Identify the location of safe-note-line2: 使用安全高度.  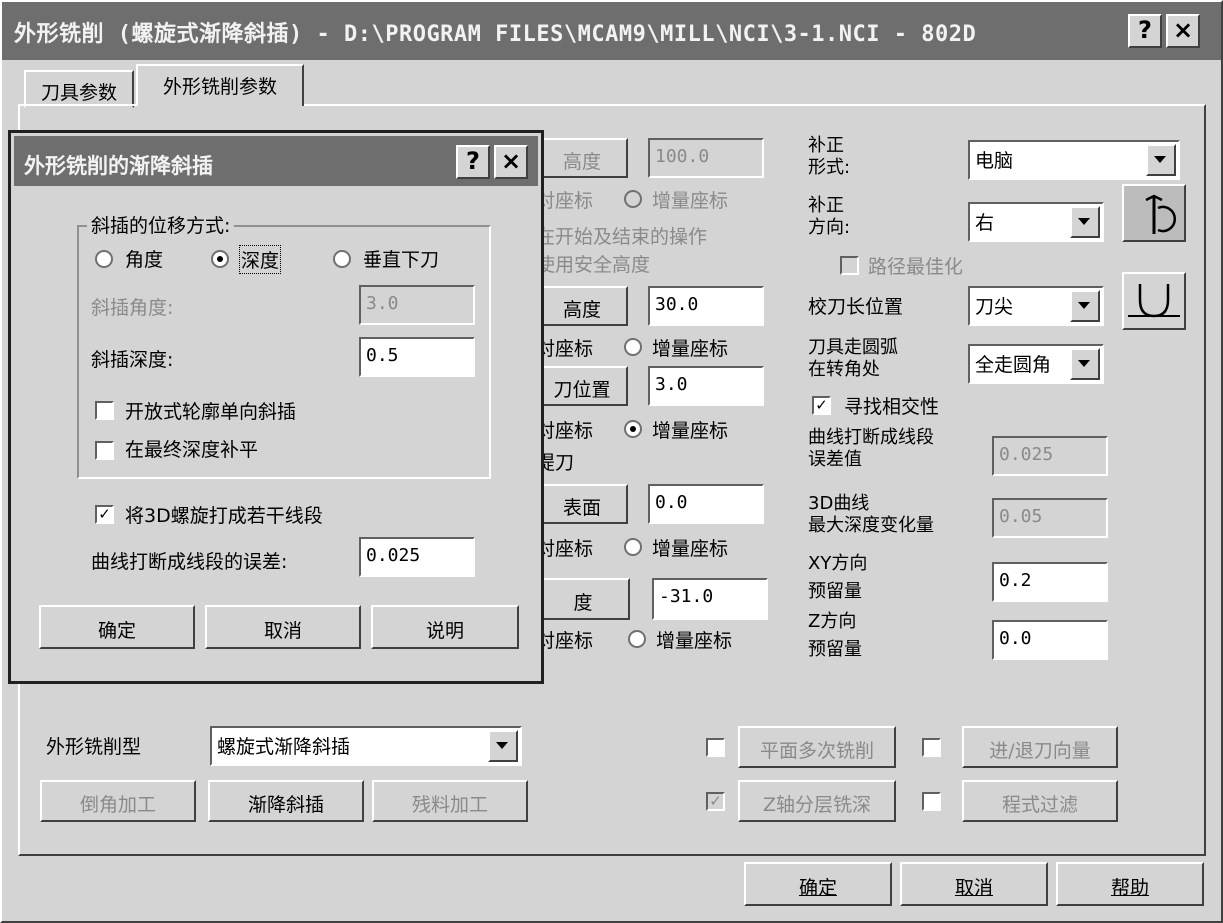
(593, 265).